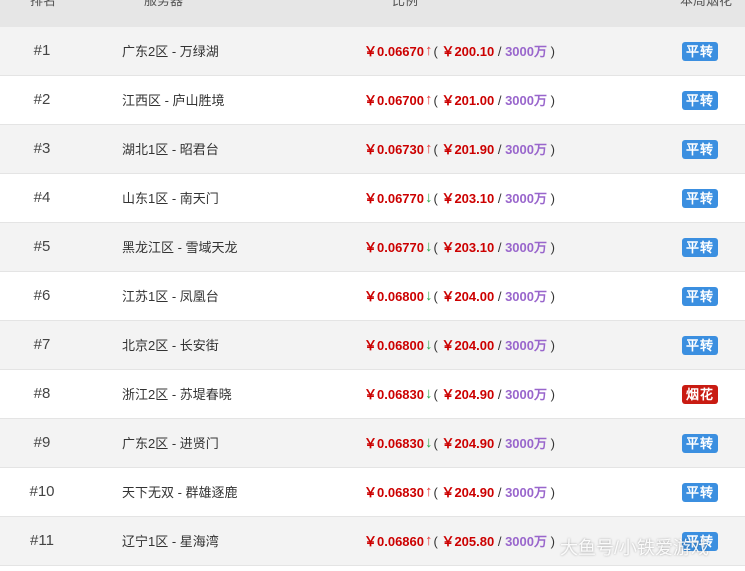  What do you see at coordinates (170, 198) in the screenshot?
I see `server-name: 山东1区 - 南天门` at bounding box center [170, 198].